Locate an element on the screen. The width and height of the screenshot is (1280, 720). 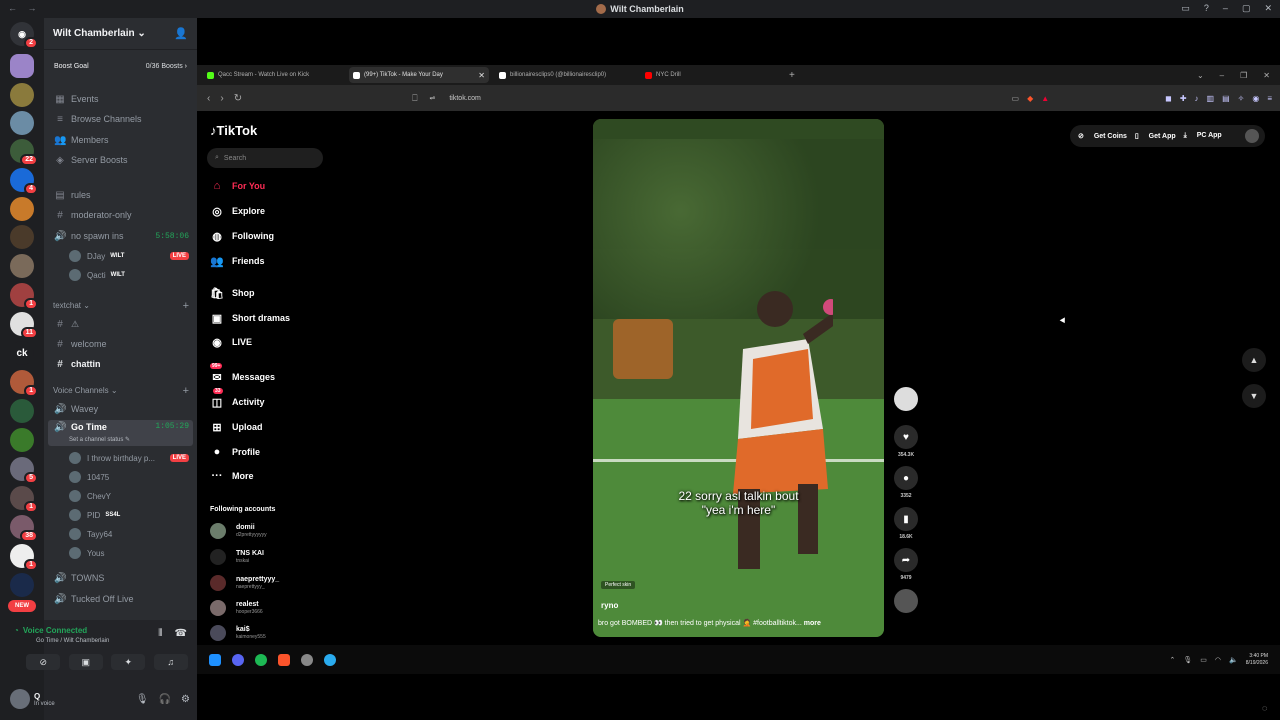
add-member-icon: 👤 is located at coordinates (181, 33).